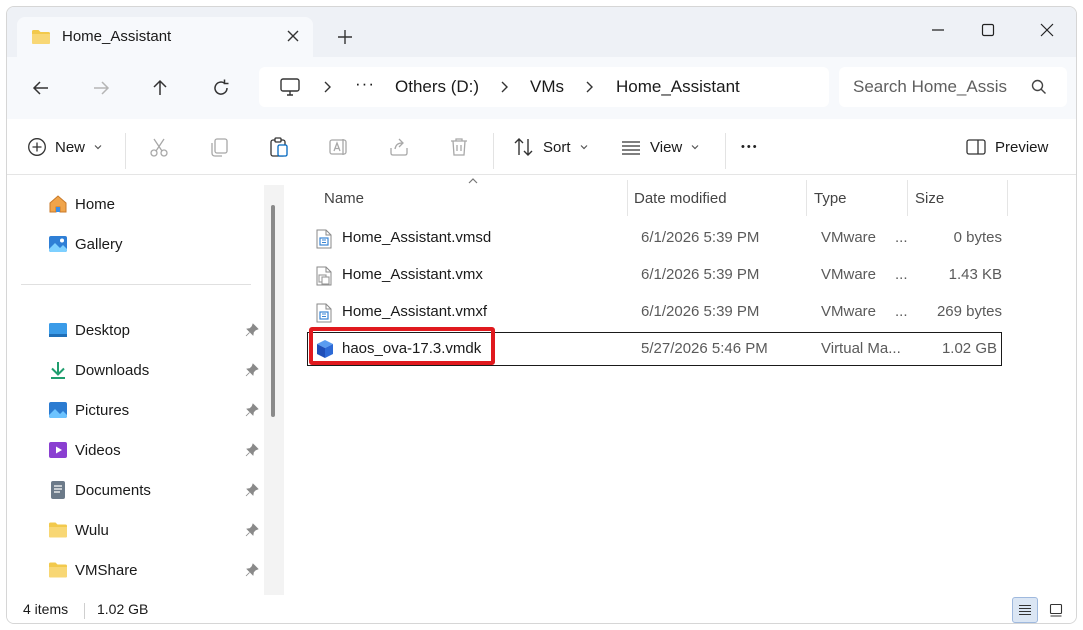  I want to click on preview-button: Preview, so click(1006, 147).